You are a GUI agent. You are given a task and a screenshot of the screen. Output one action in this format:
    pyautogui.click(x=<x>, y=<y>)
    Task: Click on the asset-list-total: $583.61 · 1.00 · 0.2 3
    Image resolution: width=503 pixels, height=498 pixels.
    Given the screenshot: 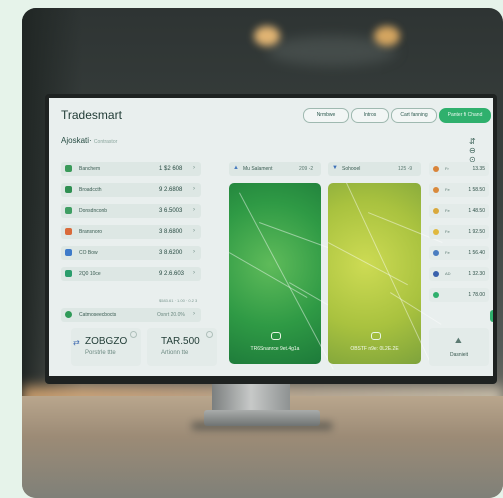 What is the action you would take?
    pyautogui.click(x=178, y=300)
    